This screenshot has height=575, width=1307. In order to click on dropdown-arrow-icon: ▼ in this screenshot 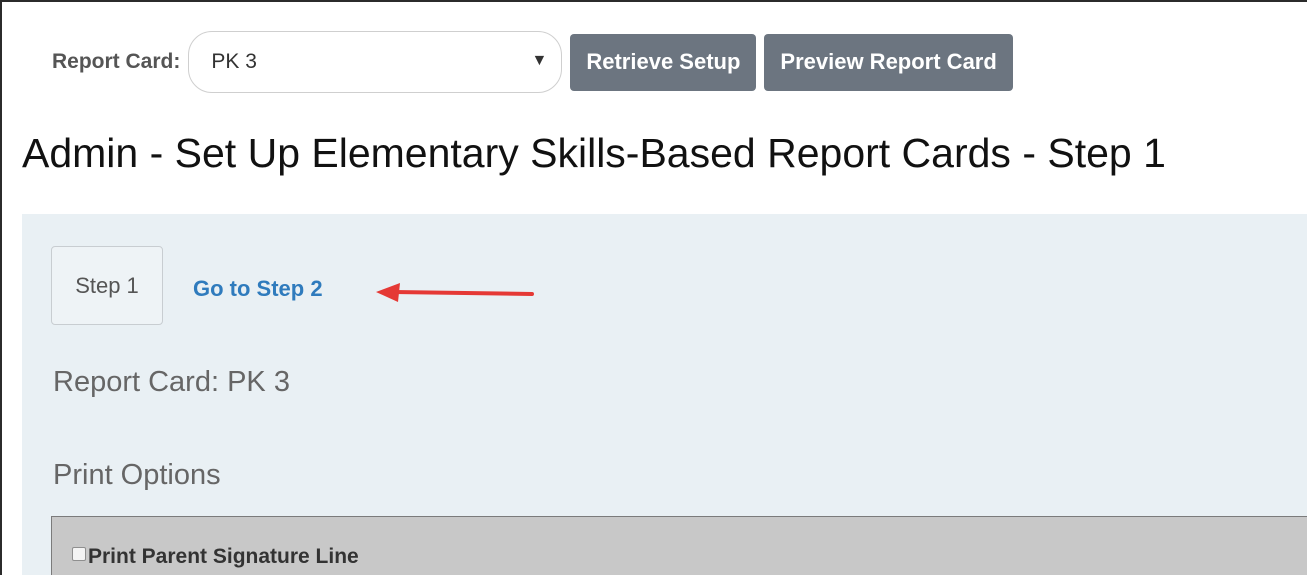, I will do `click(539, 60)`.